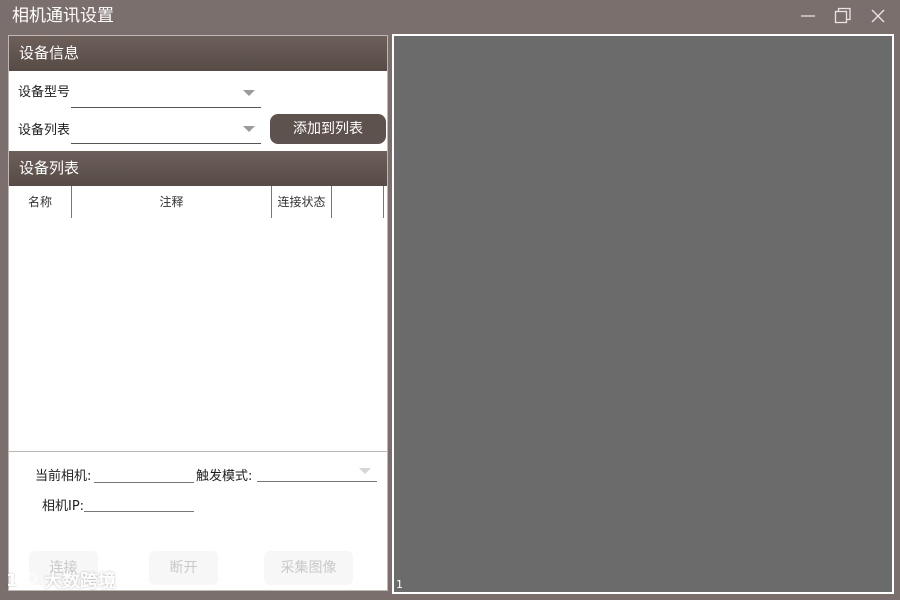  I want to click on watermark: 1 大数跨境, so click(61, 580).